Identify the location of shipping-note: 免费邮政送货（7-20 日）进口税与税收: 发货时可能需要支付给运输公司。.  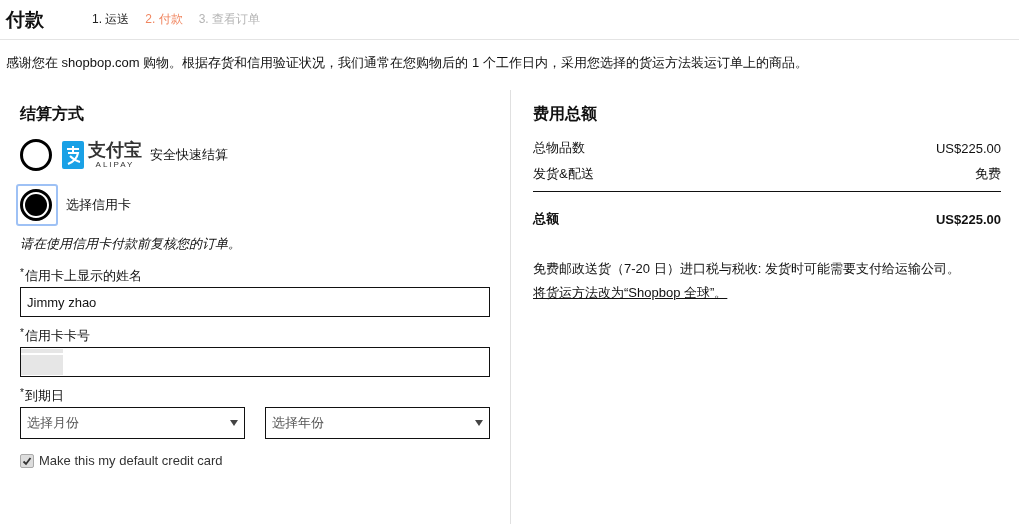
(747, 269).